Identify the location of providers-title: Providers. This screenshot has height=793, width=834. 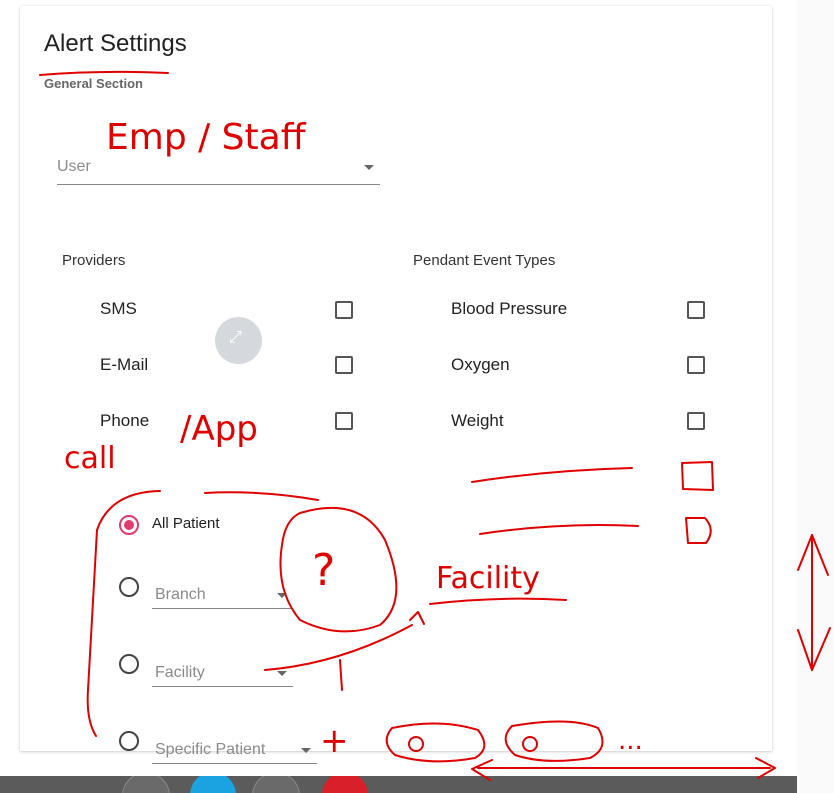
(94, 260).